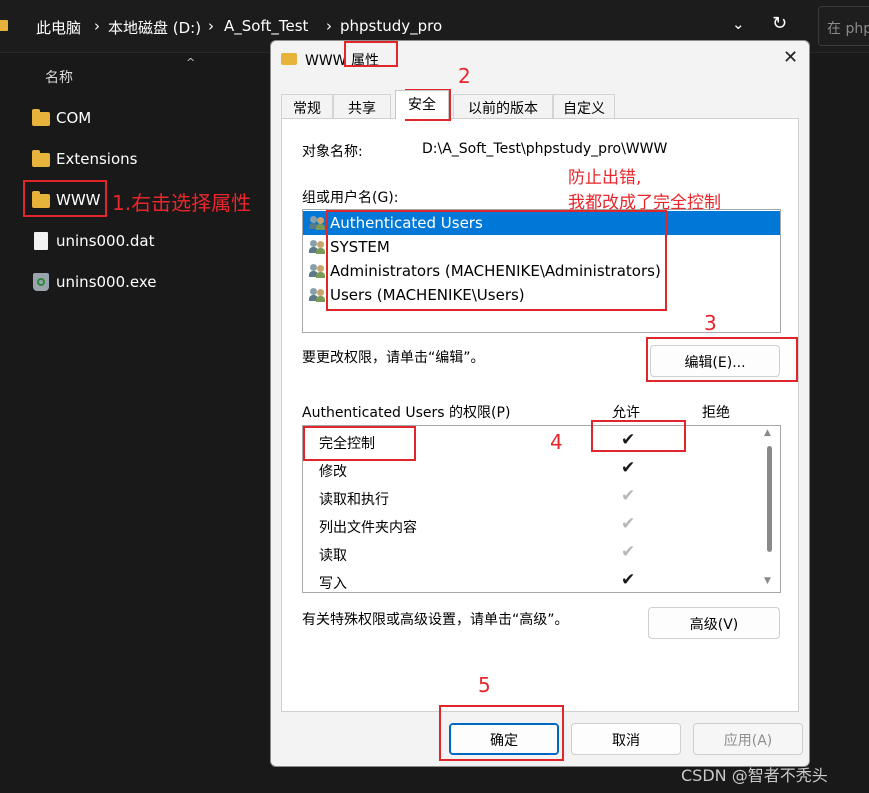  I want to click on document-icon, so click(41, 241).